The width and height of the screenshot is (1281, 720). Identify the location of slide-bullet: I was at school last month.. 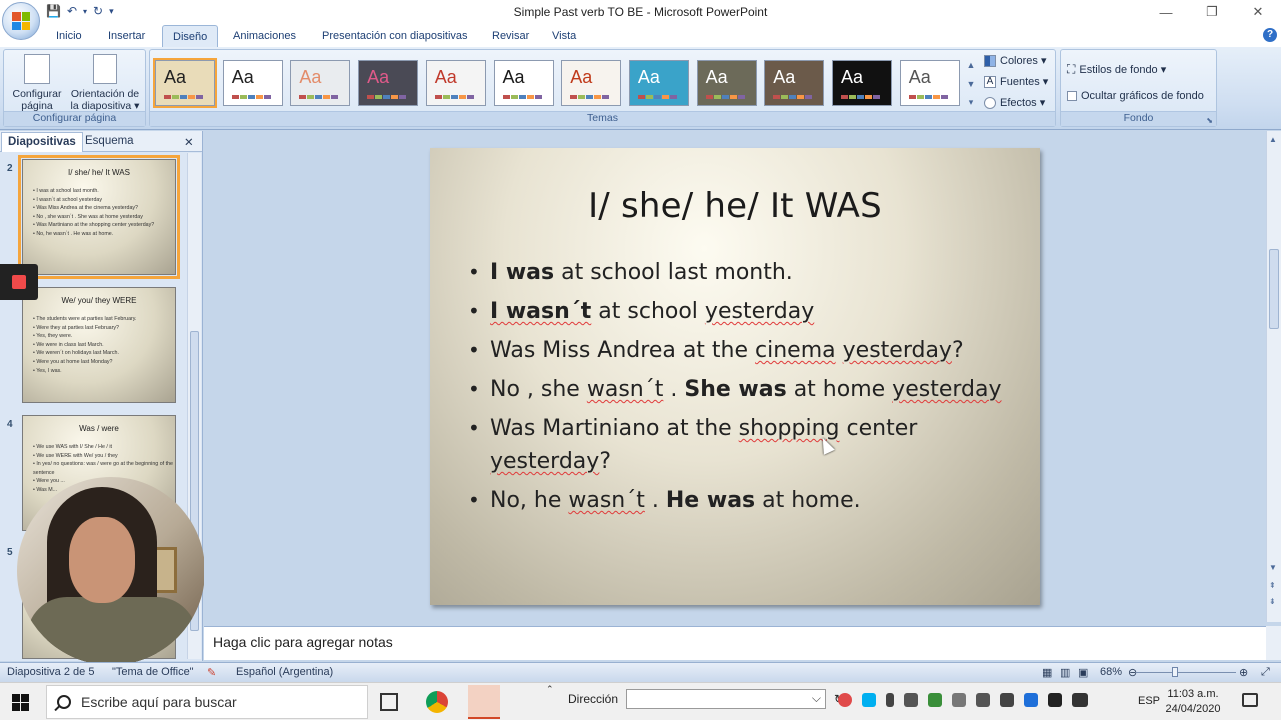
(748, 272).